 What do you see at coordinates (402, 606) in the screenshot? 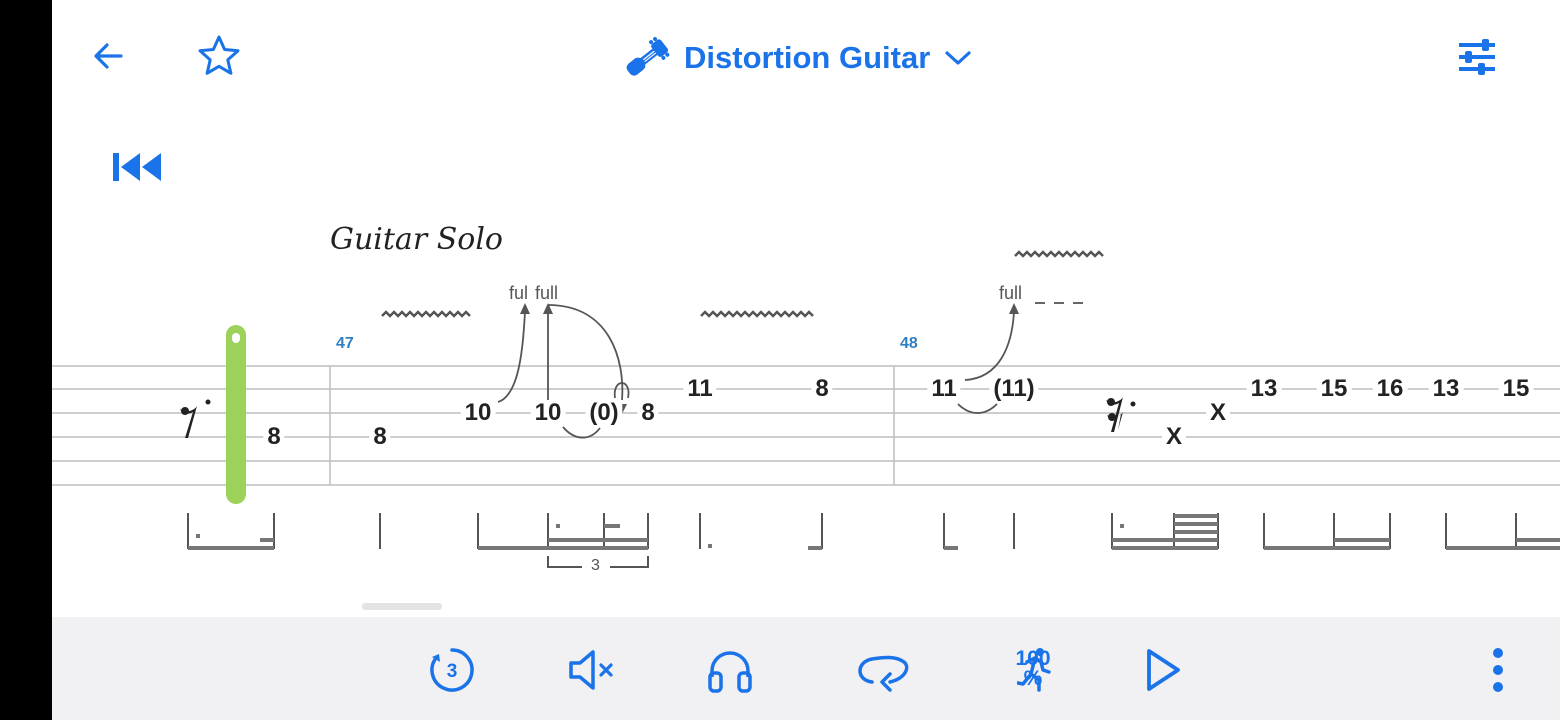
I see `drag-handle` at bounding box center [402, 606].